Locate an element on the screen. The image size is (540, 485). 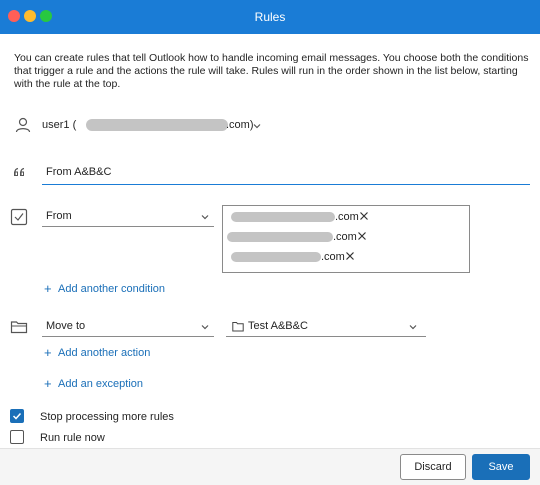
checkbox-list-icon is located at coordinates (19, 217).